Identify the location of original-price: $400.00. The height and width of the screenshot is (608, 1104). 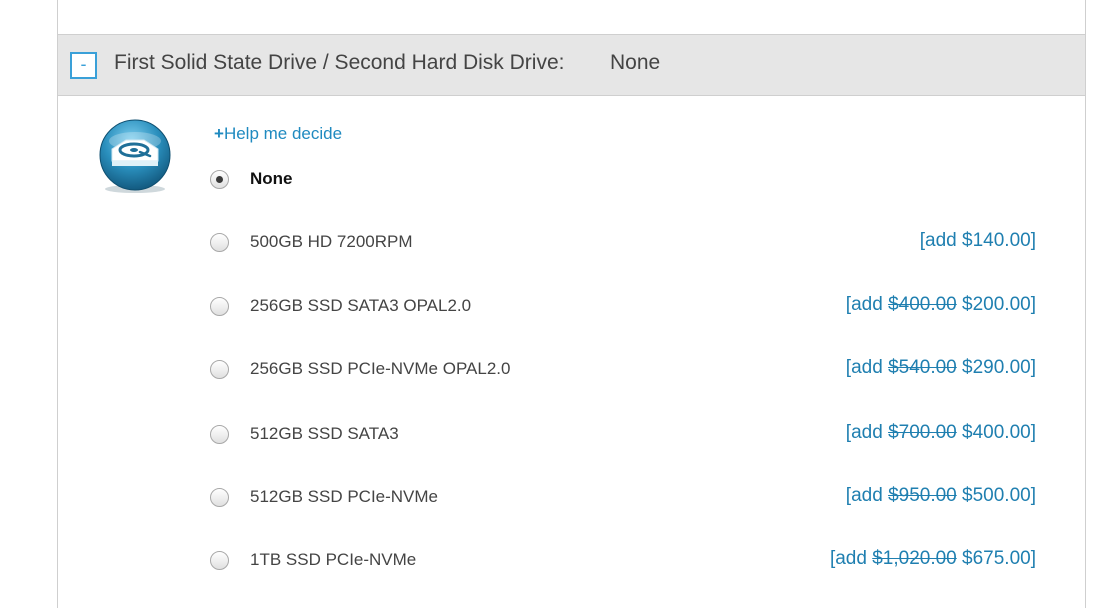
(922, 304).